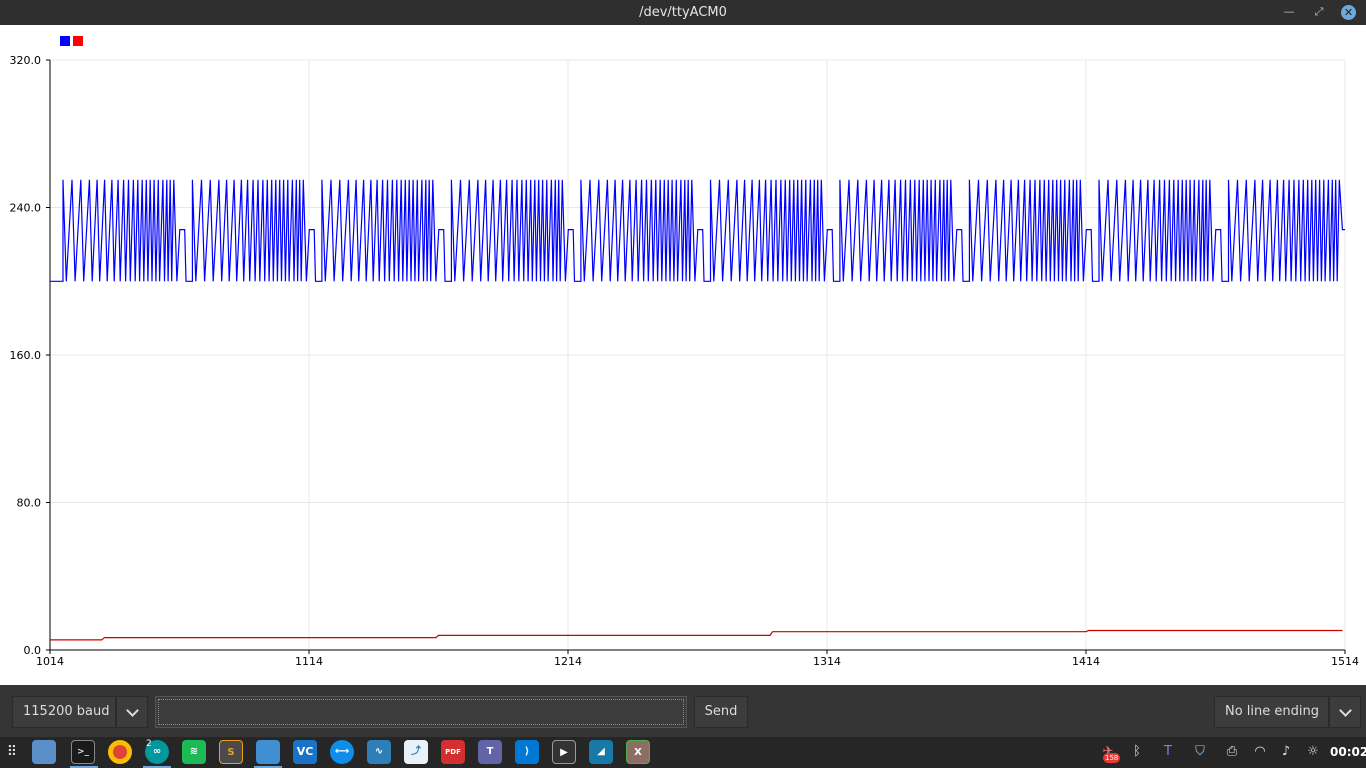  What do you see at coordinates (1086, 661) in the screenshot?
I see `x-tick-label: 1414` at bounding box center [1086, 661].